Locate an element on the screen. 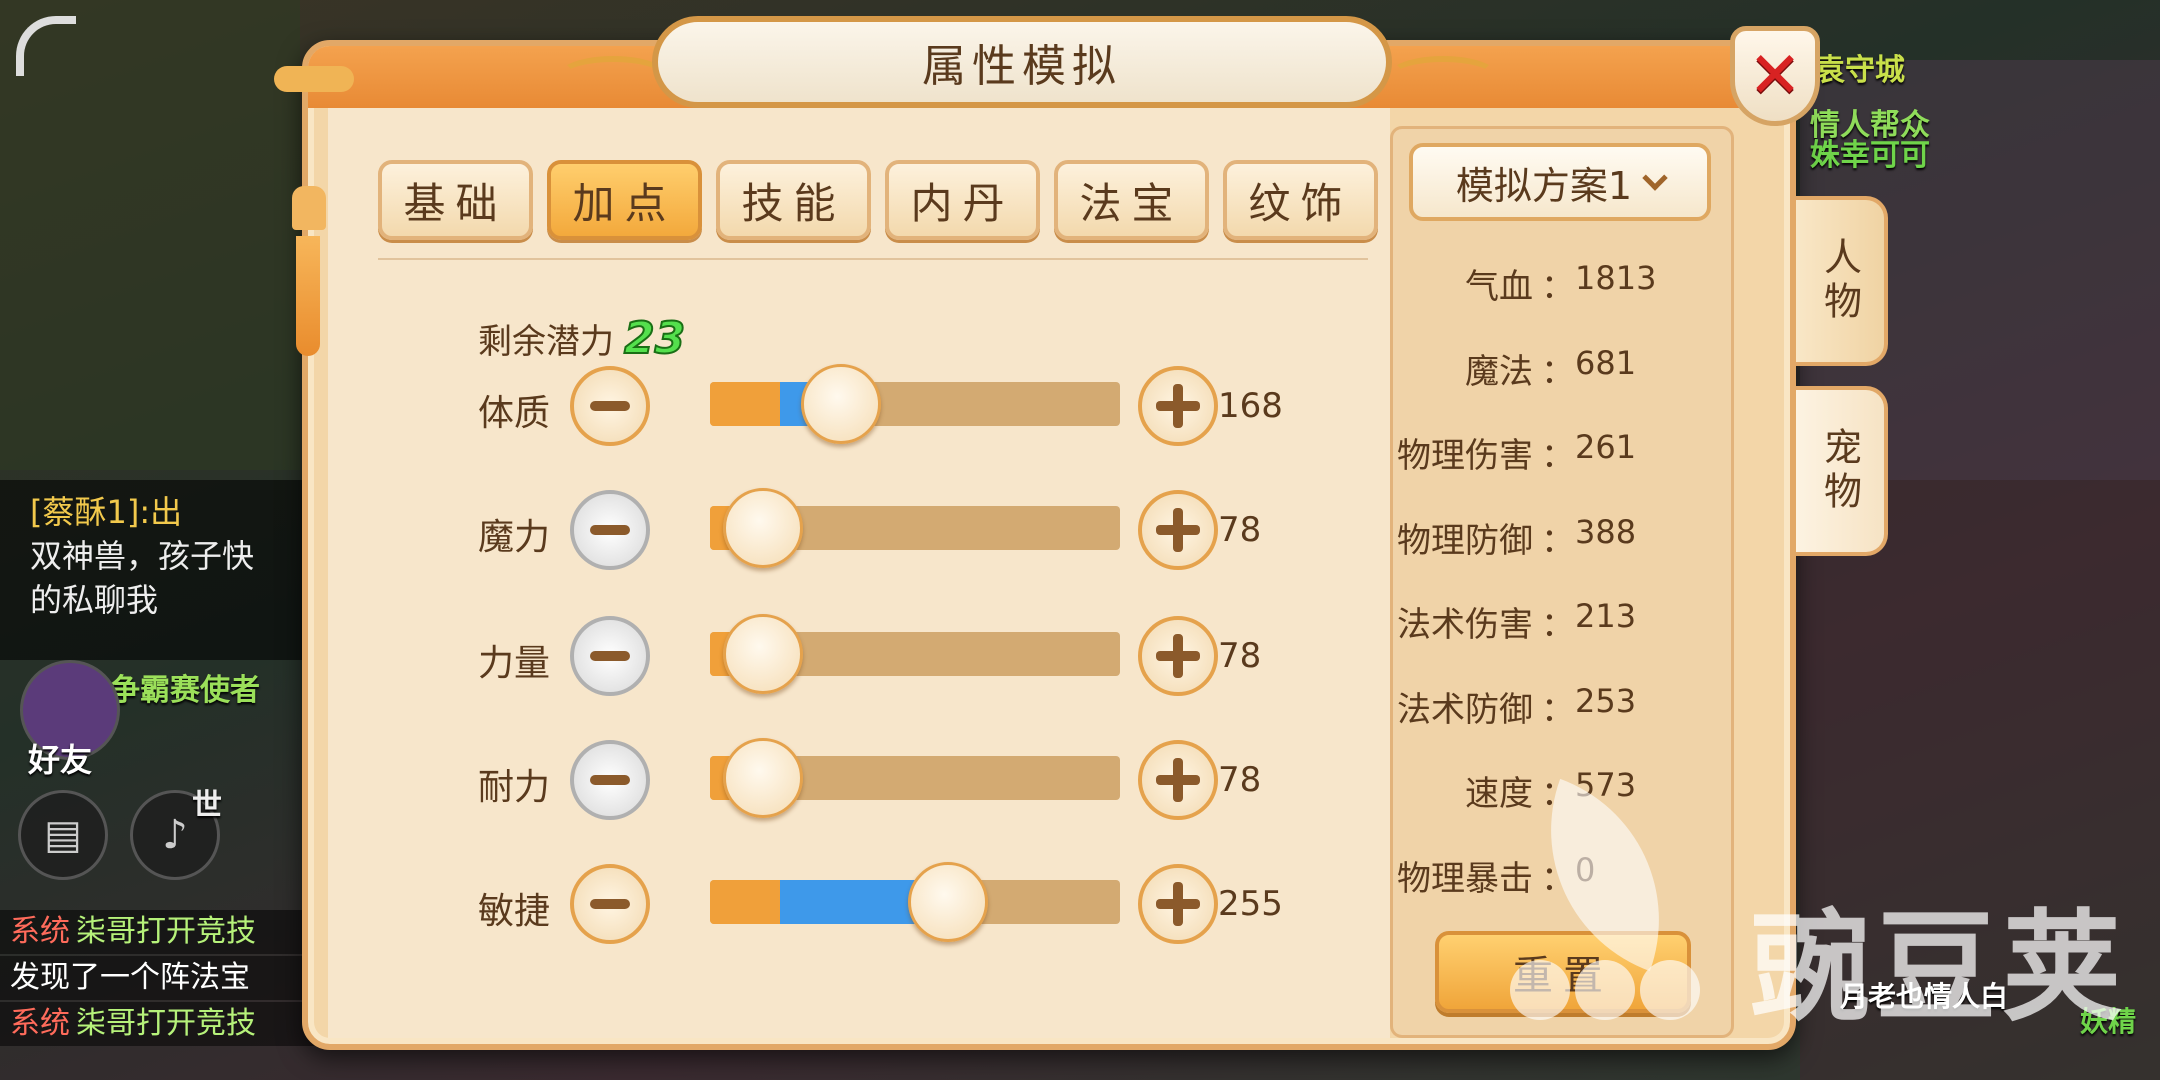  stat-name: 魔法 is located at coordinates (1499, 371).